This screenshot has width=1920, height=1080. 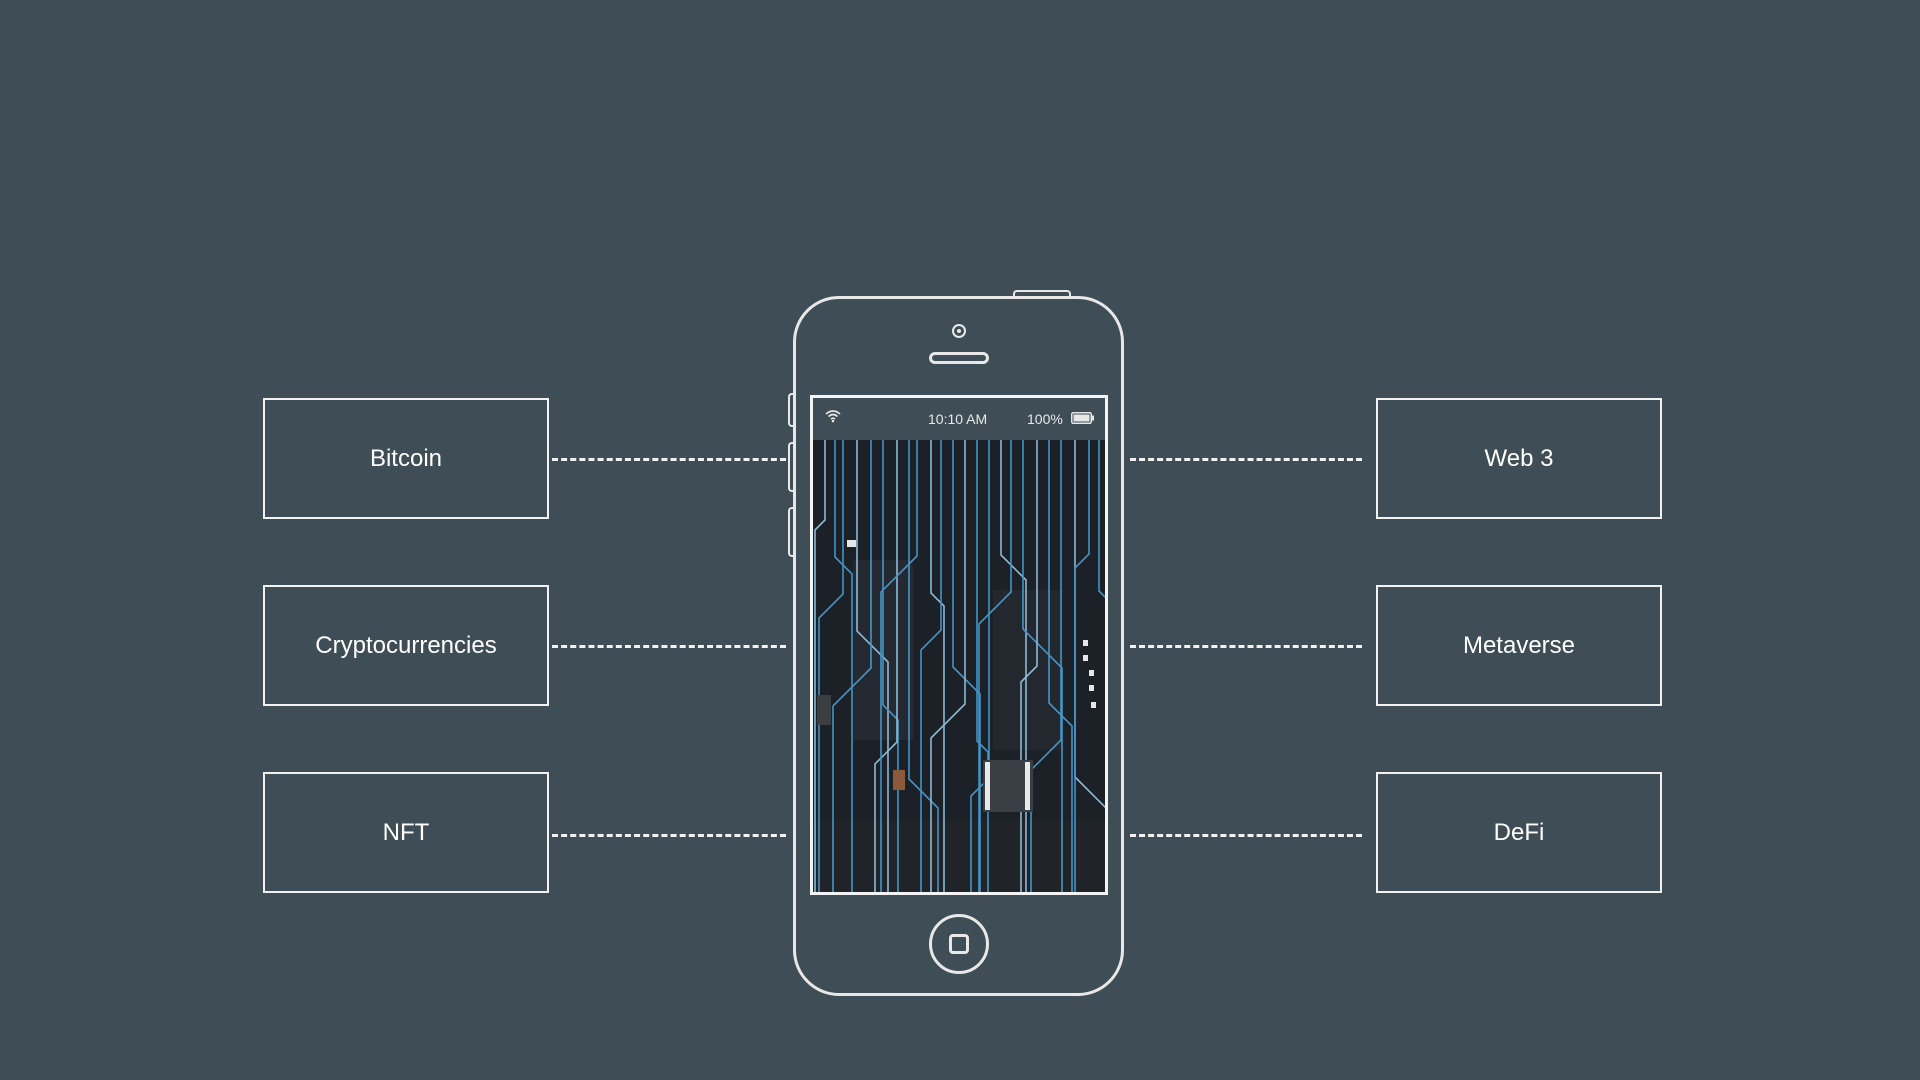 I want to click on connector-line-cryptocurrencies, so click(x=669, y=646).